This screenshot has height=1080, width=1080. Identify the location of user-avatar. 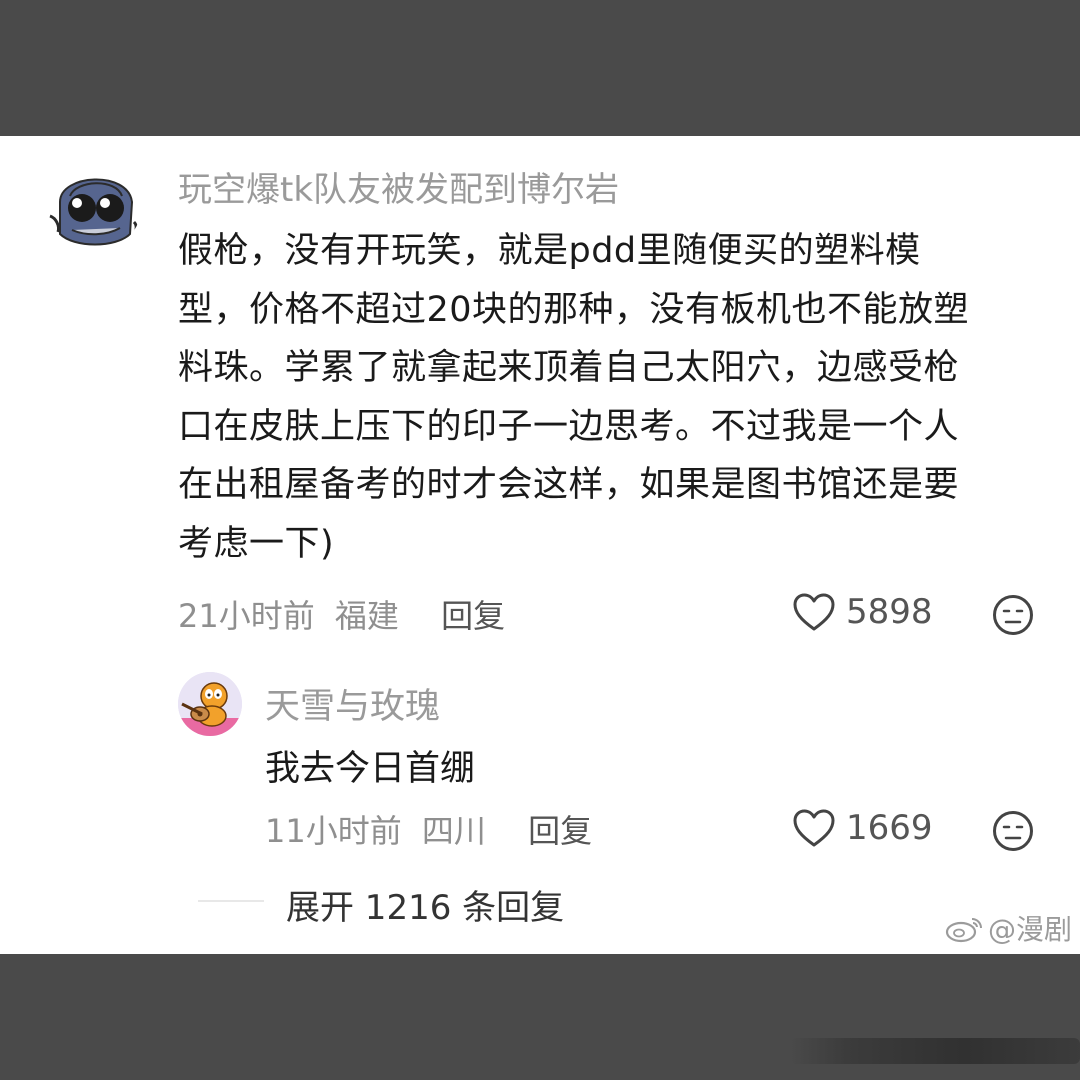
(94, 204).